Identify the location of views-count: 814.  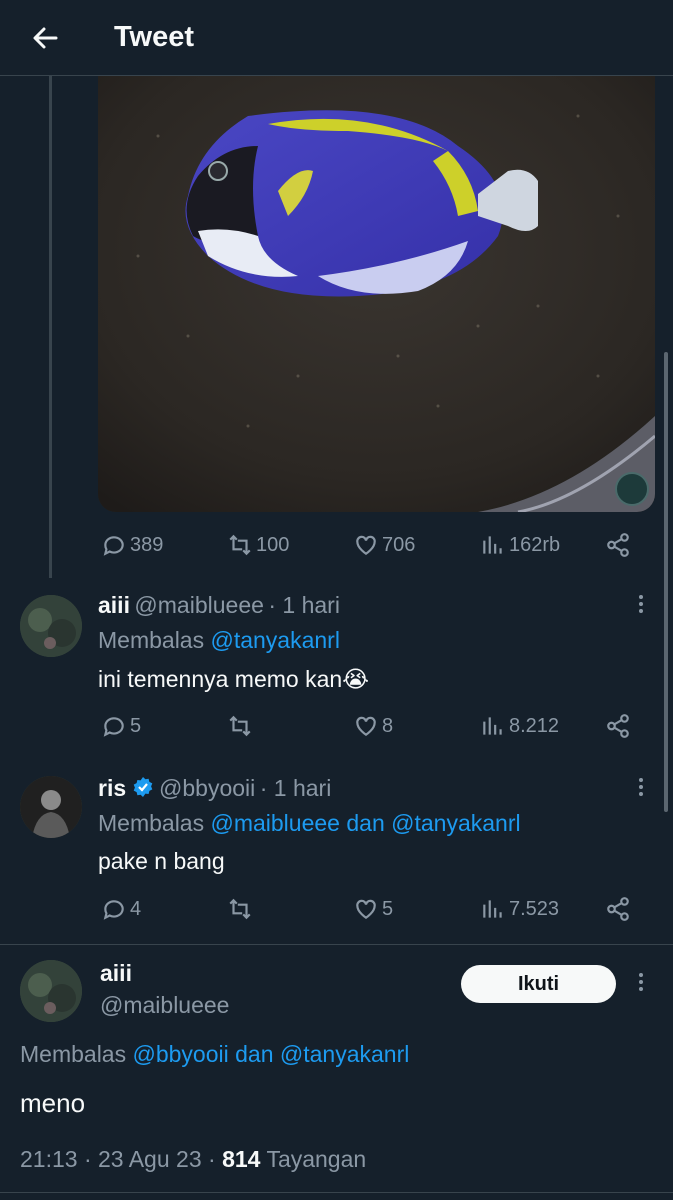
(241, 1159).